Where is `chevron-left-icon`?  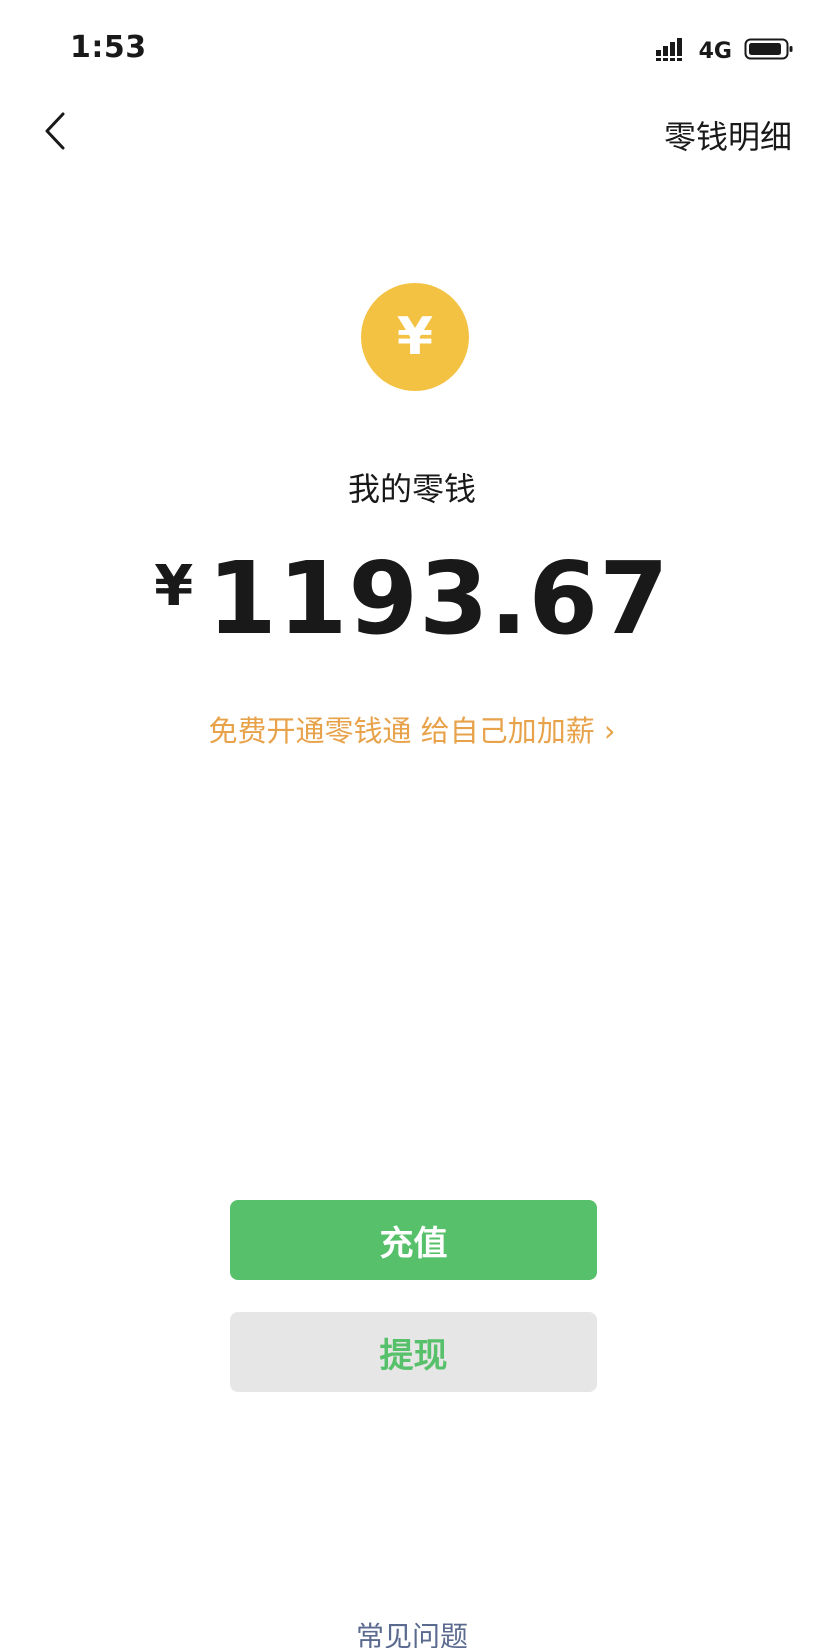
chevron-left-icon is located at coordinates (56, 133).